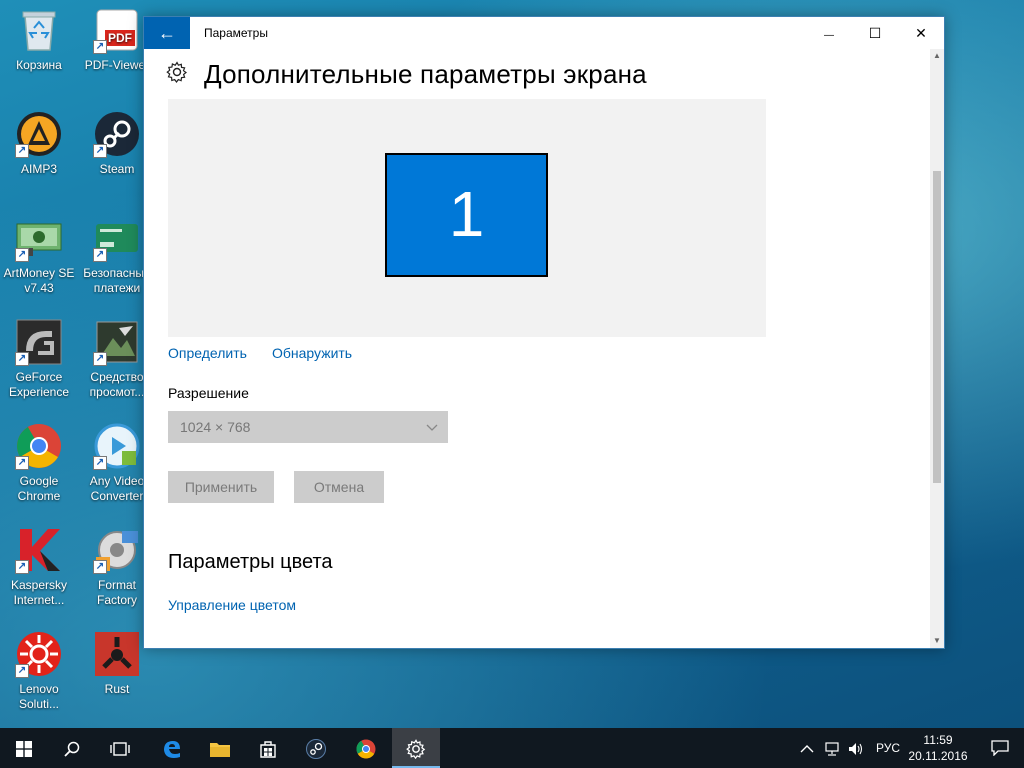 This screenshot has width=1024, height=768. What do you see at coordinates (215, 427) in the screenshot?
I see `resolution-value: 1024 × 768` at bounding box center [215, 427].